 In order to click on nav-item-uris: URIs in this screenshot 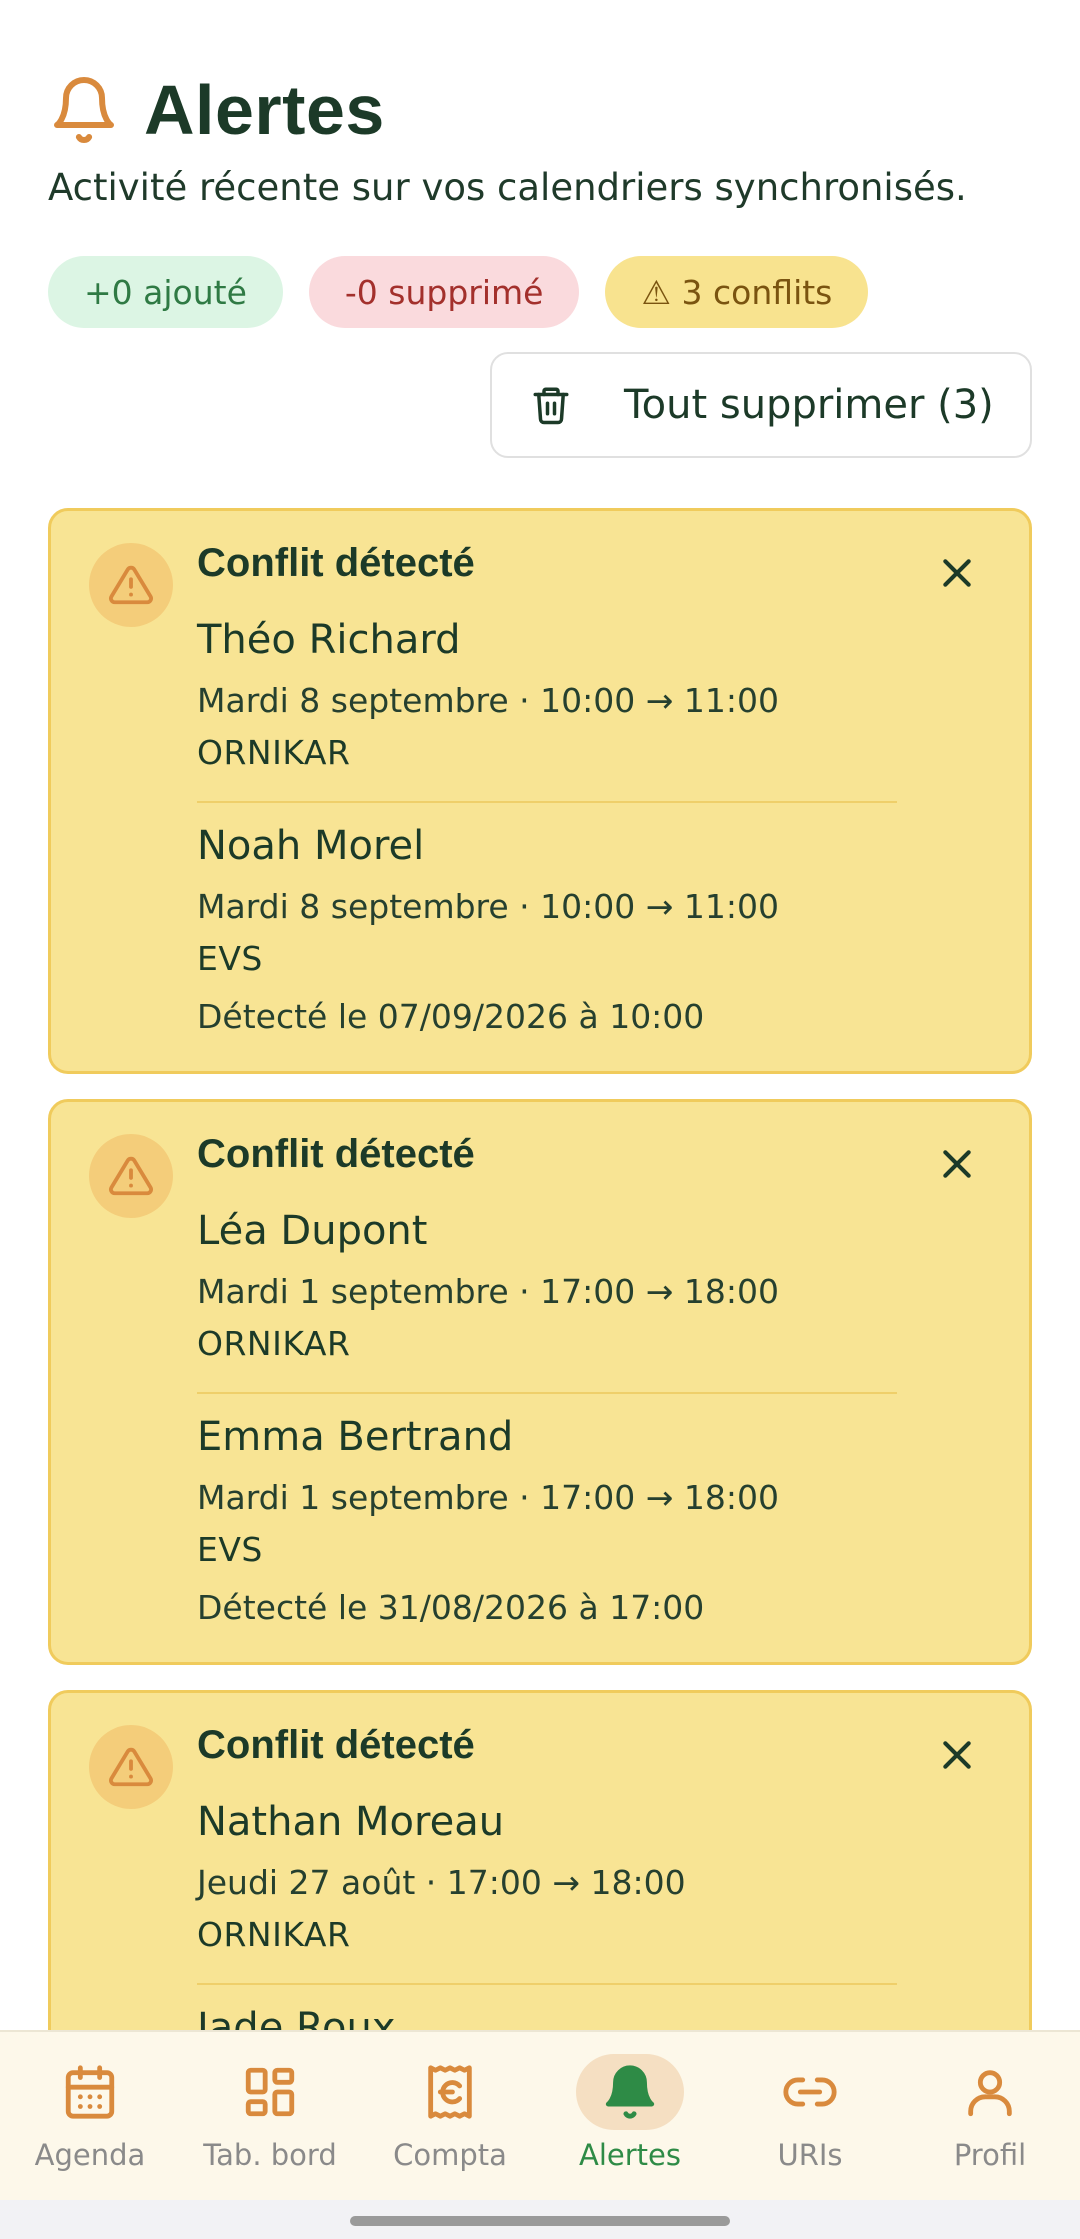, I will do `click(810, 2102)`.